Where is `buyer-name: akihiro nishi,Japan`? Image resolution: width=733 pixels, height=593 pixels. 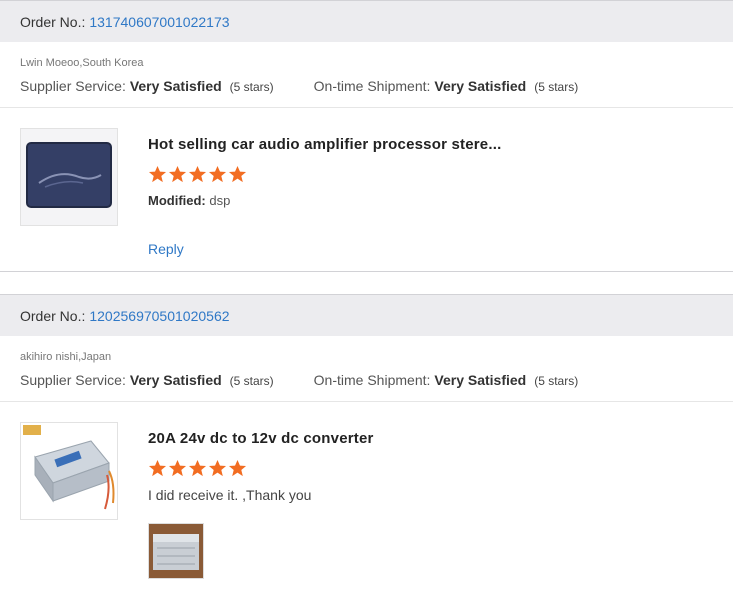 buyer-name: akihiro nishi,Japan is located at coordinates (66, 357).